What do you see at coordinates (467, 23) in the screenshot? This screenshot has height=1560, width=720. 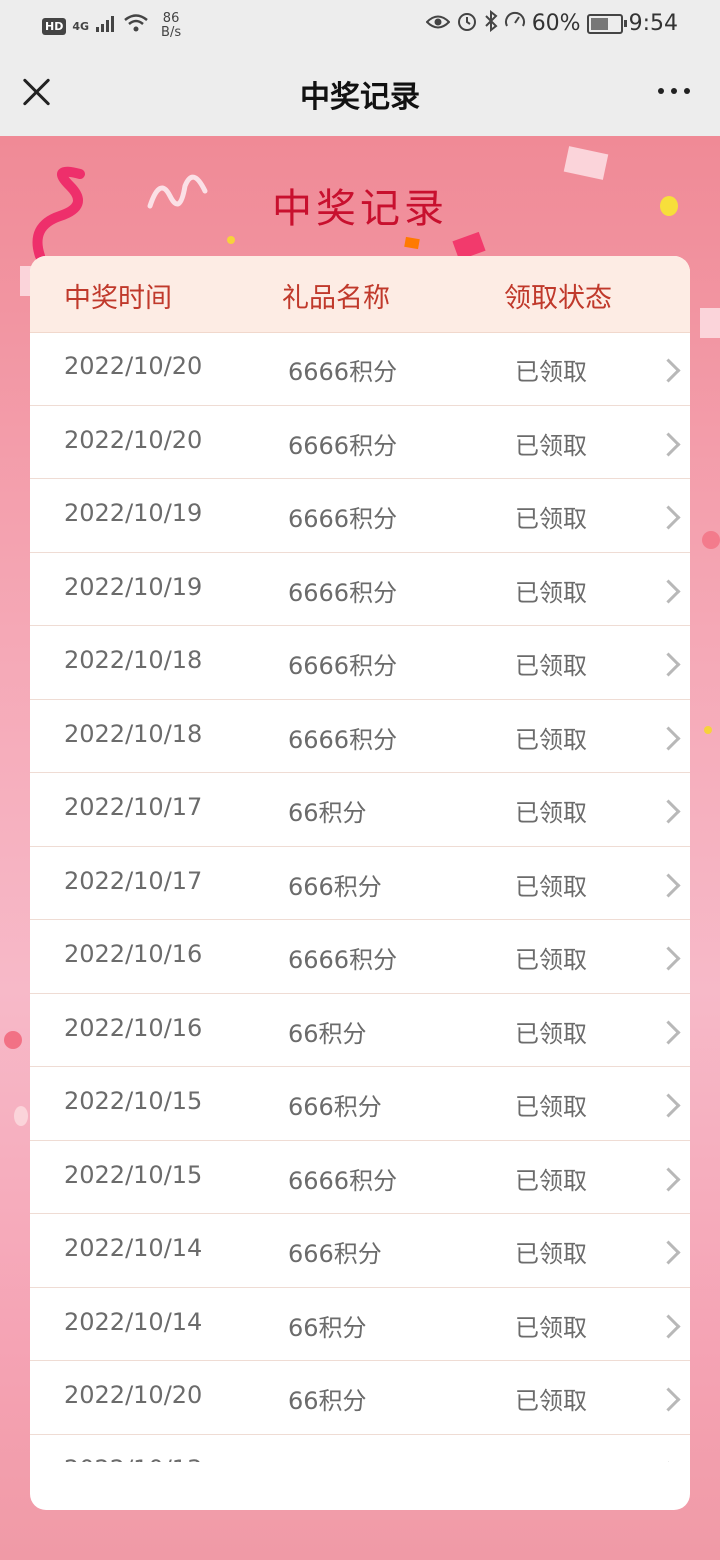 I see `alarm-icon` at bounding box center [467, 23].